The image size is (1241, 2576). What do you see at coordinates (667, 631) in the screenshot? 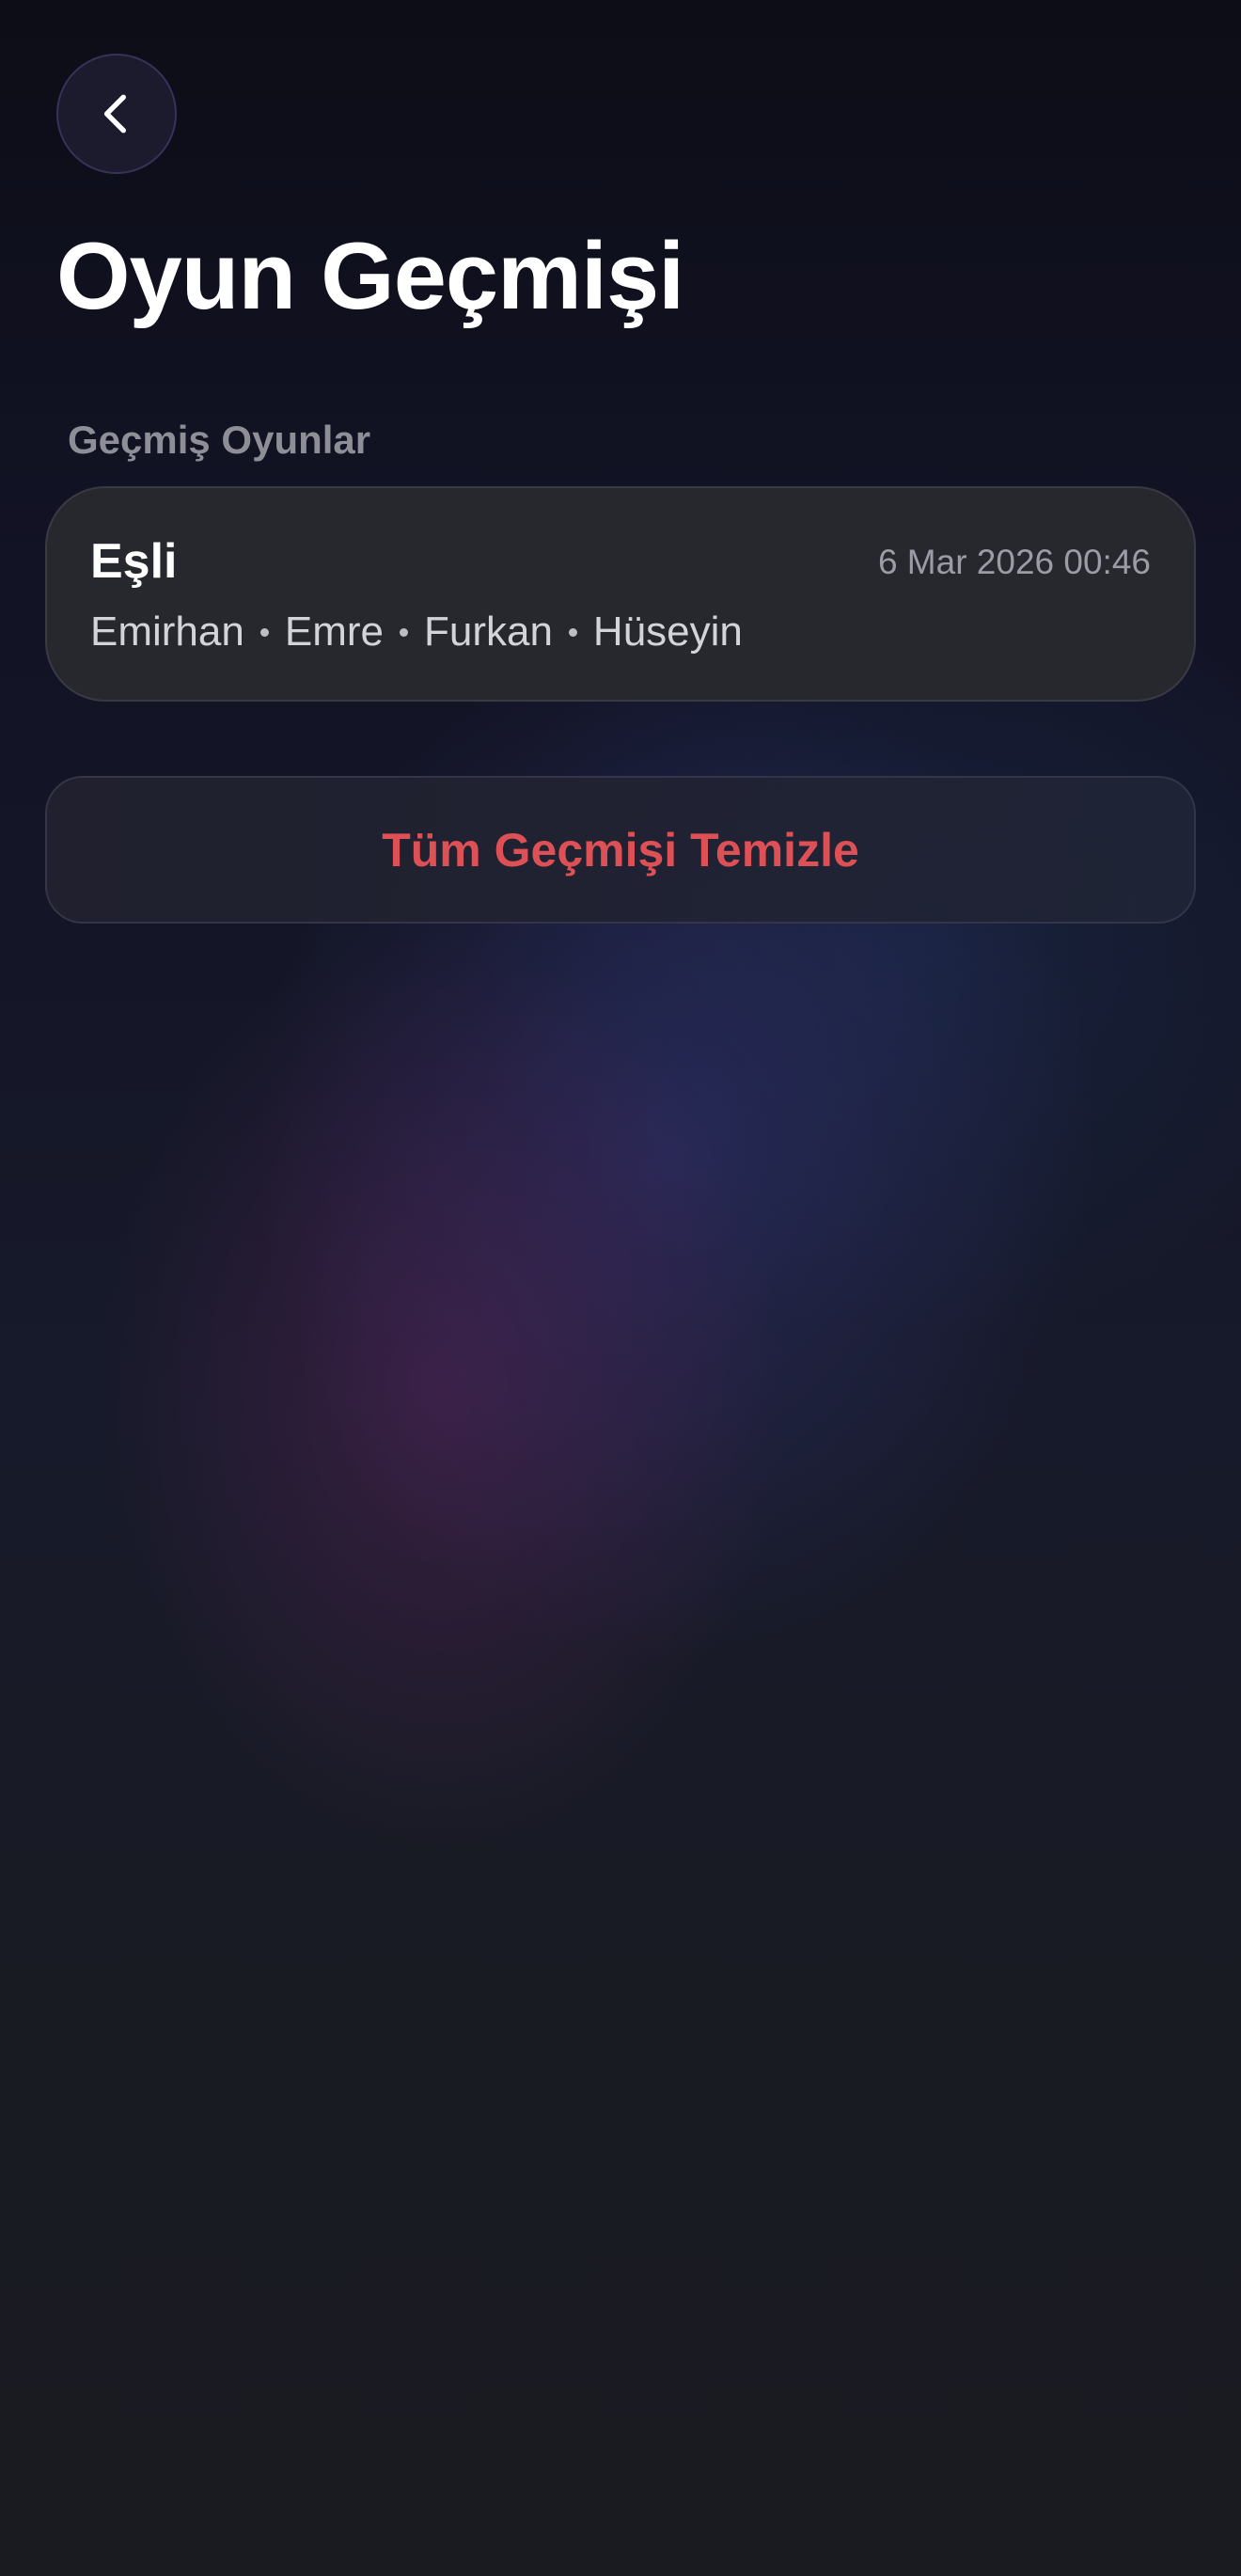
I see `player-name: Hüseyin` at bounding box center [667, 631].